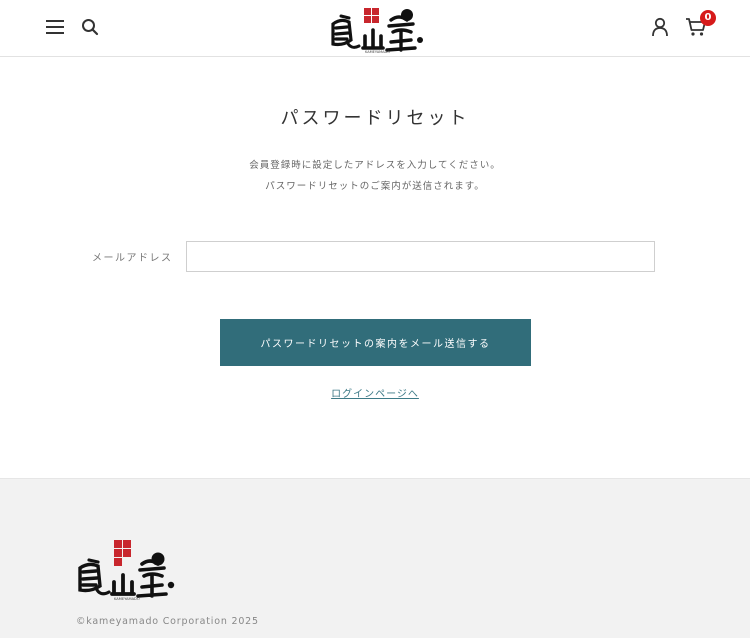  I want to click on send-reset-email-button: パスワードリセットの案内をメール送信する, so click(375, 342).